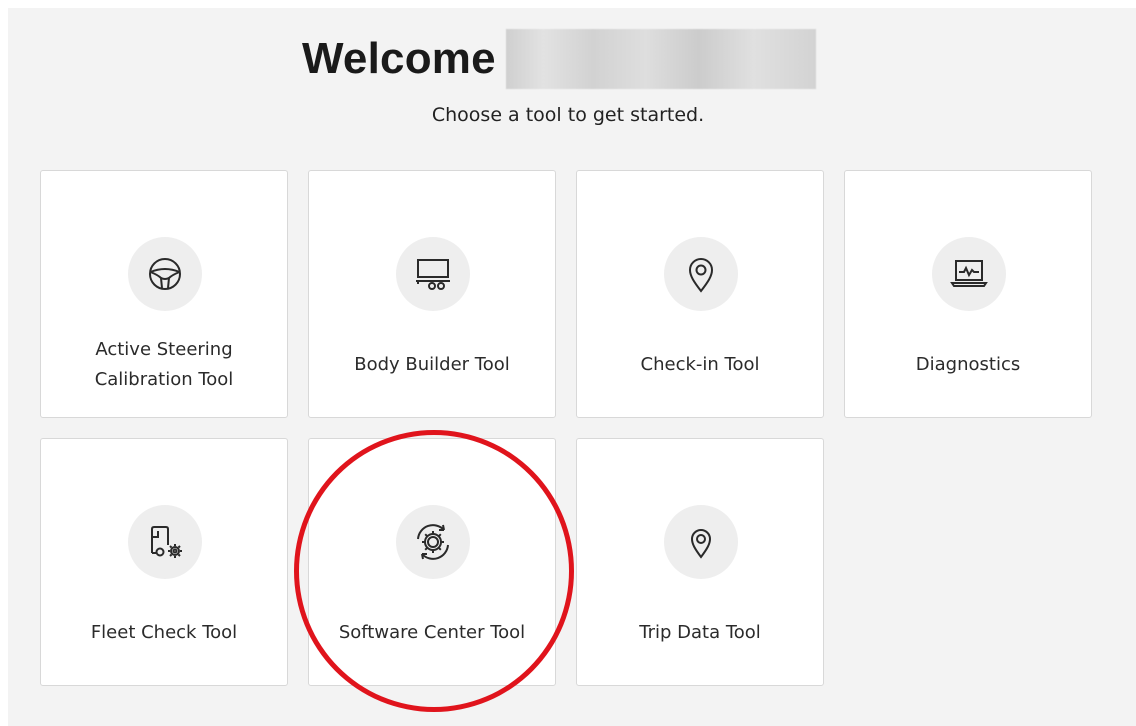 Image resolution: width=1136 pixels, height=726 pixels. What do you see at coordinates (164, 364) in the screenshot?
I see `tool-label: Active Steering Calibration Tool` at bounding box center [164, 364].